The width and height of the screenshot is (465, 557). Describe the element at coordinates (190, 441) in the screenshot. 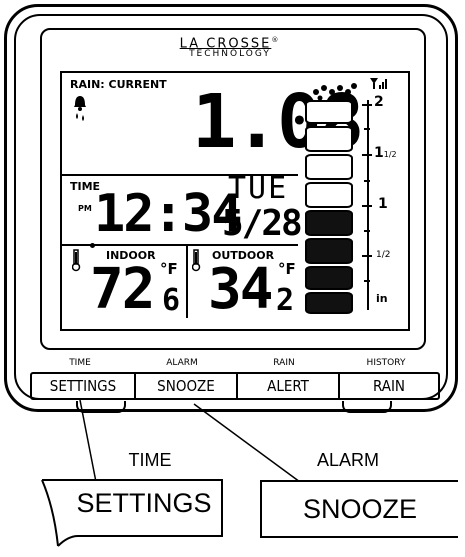

I see `callout-lines` at that location.